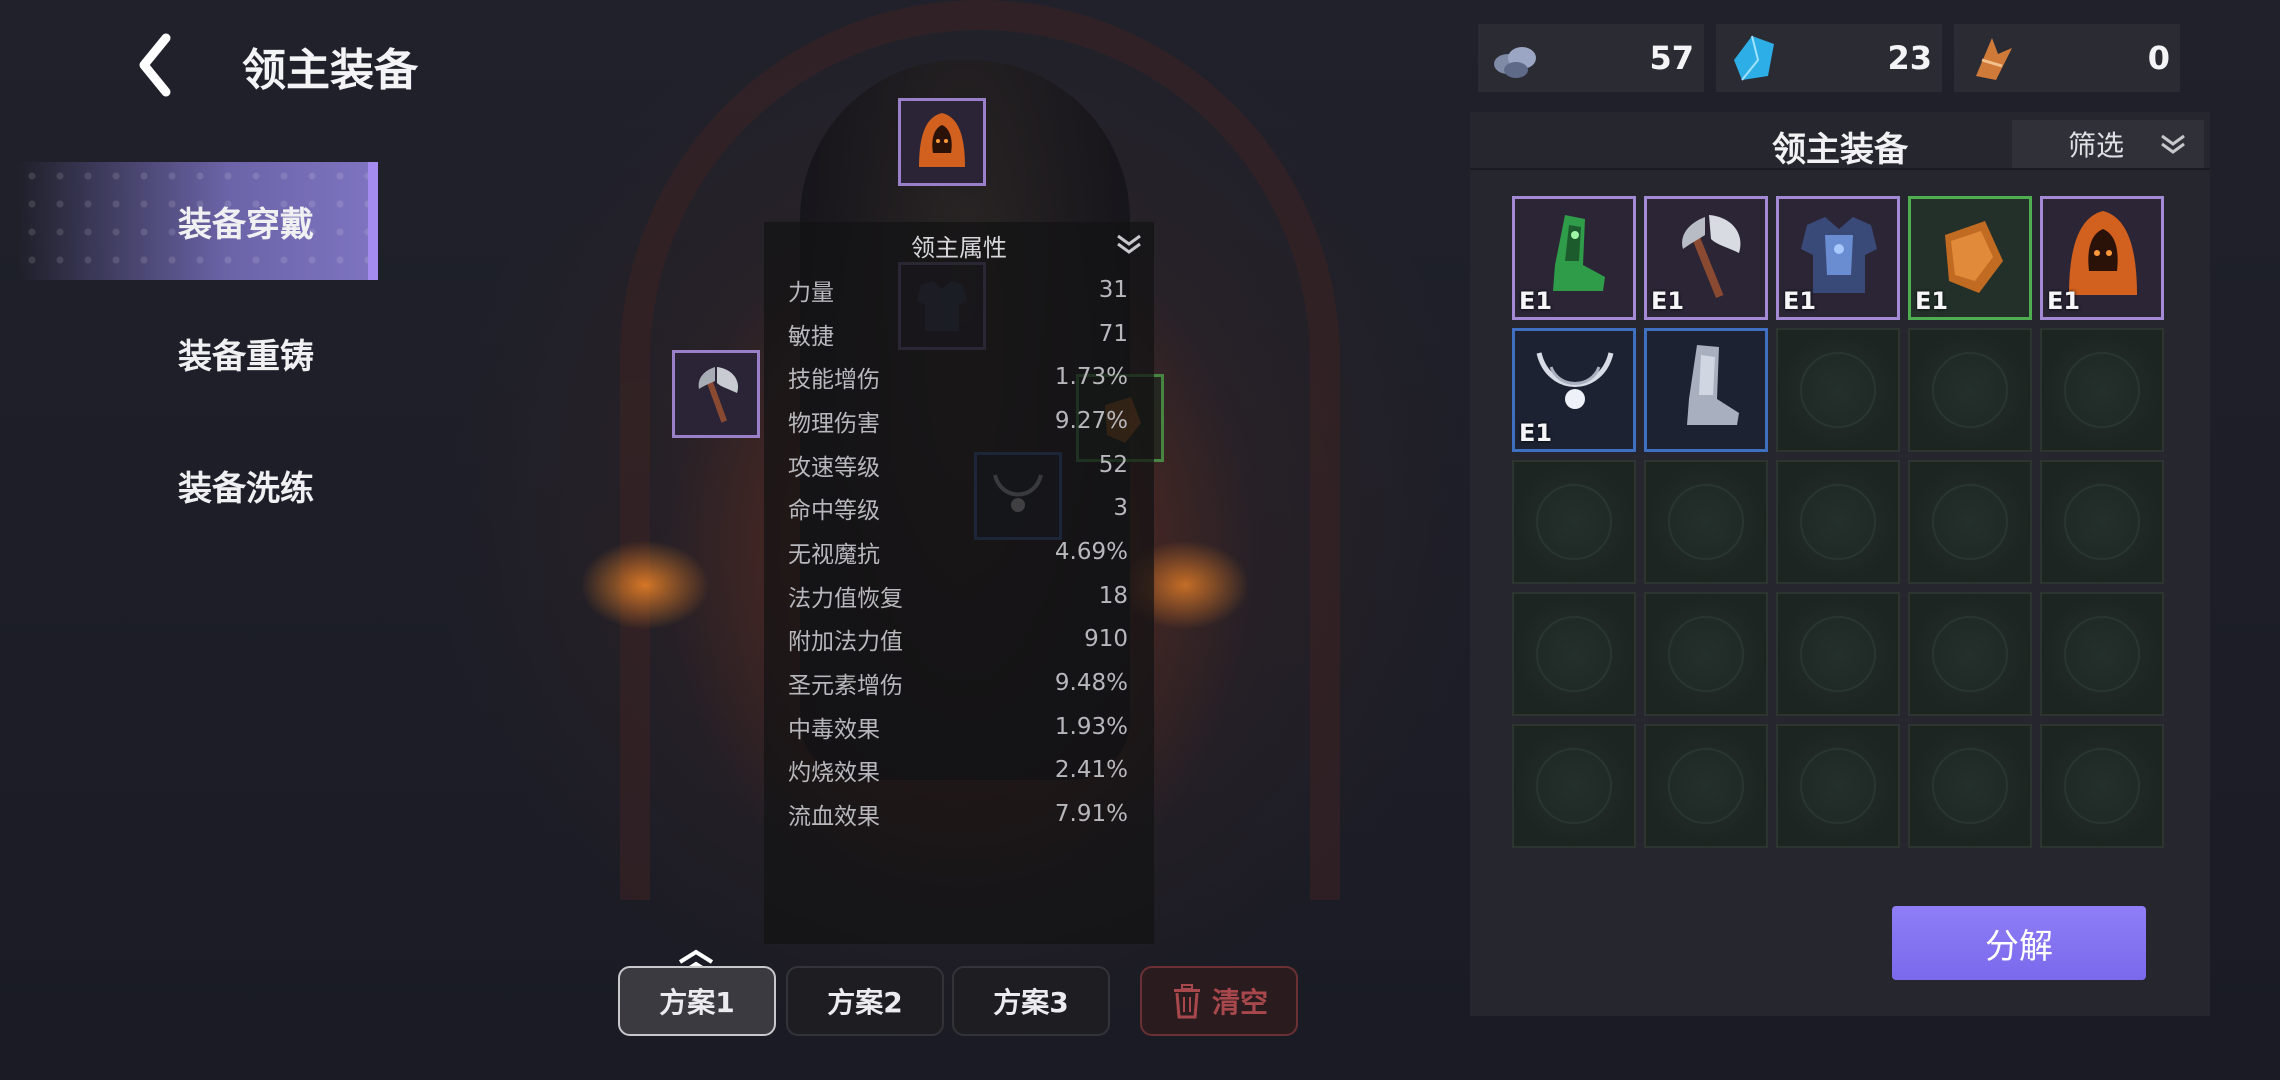 The image size is (2280, 1080). Describe the element at coordinates (834, 467) in the screenshot. I see `attribute-name: 攻速等级` at that location.